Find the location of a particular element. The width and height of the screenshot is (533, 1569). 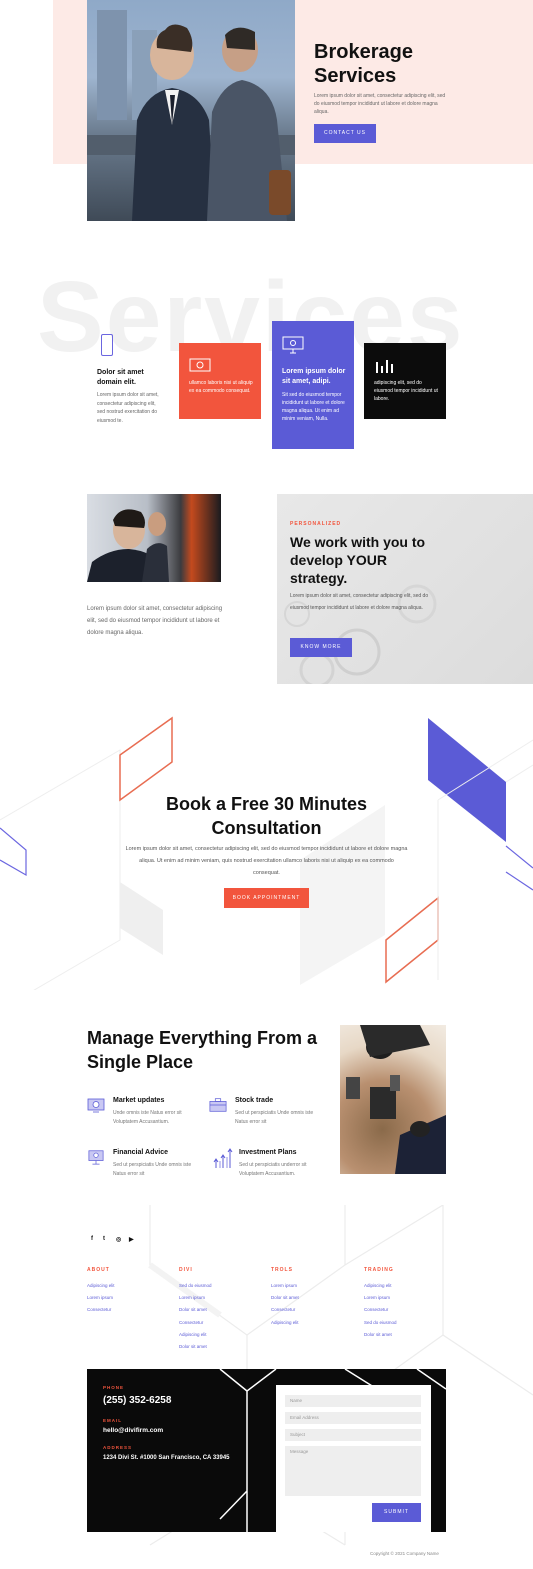

email-field: Email Address is located at coordinates (353, 1418).